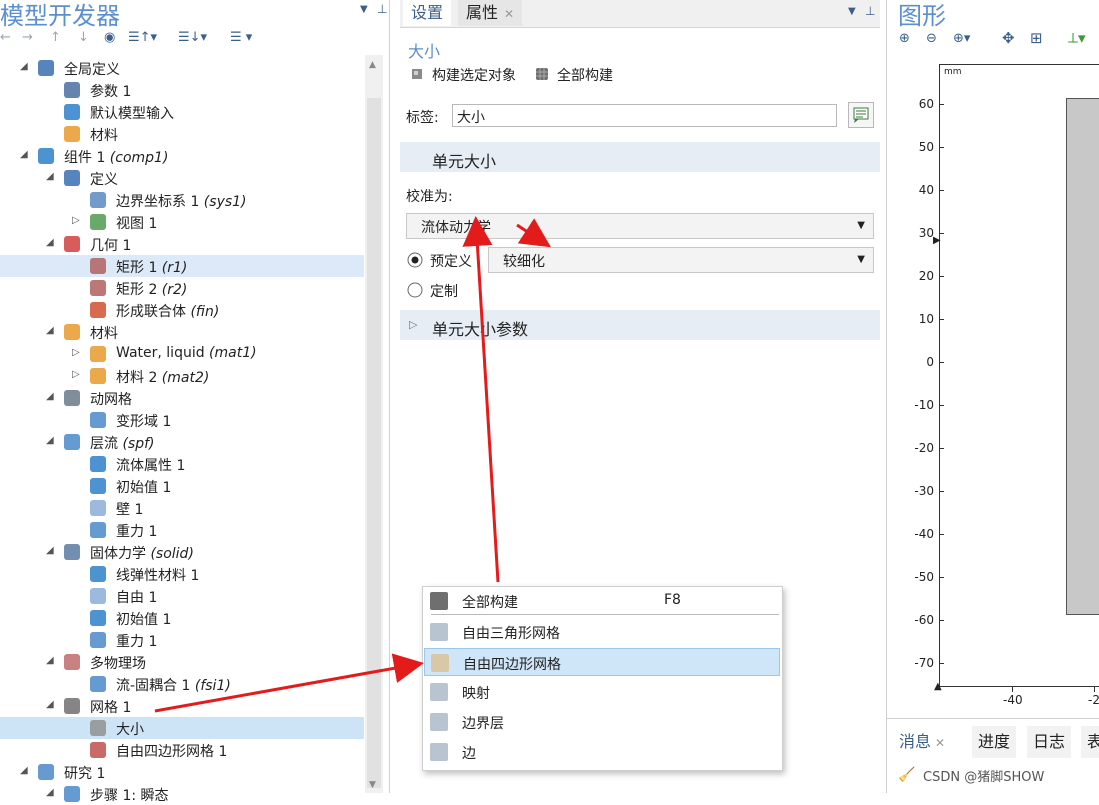  I want to click on tab-log: 日志, so click(1049, 742).